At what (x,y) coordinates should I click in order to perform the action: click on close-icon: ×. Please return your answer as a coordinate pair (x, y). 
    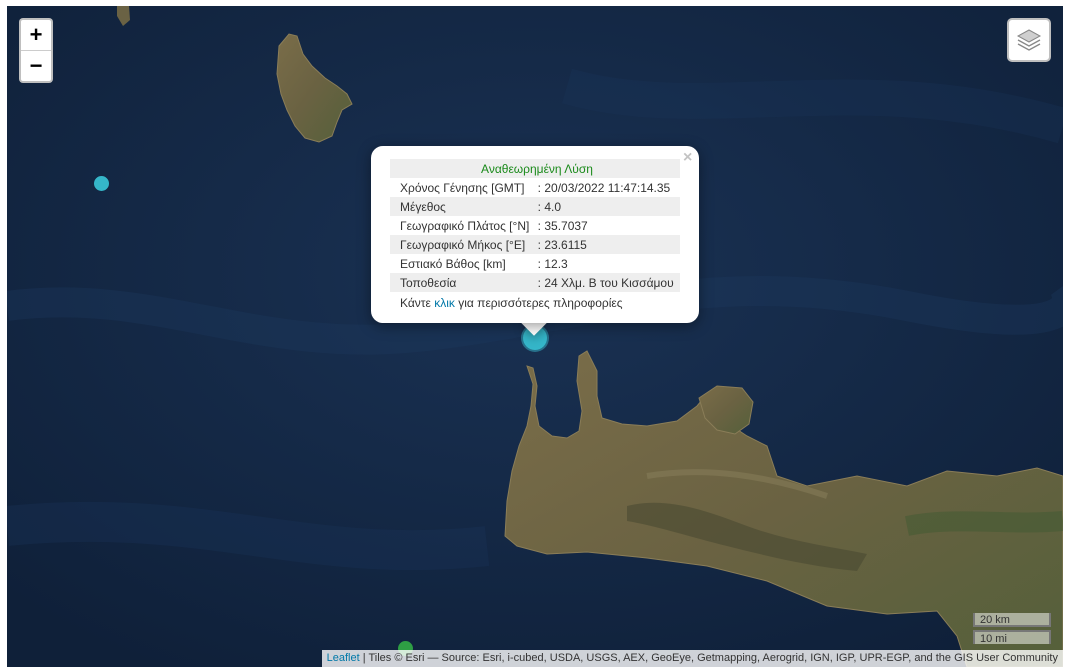
    Looking at the image, I should click on (687, 158).